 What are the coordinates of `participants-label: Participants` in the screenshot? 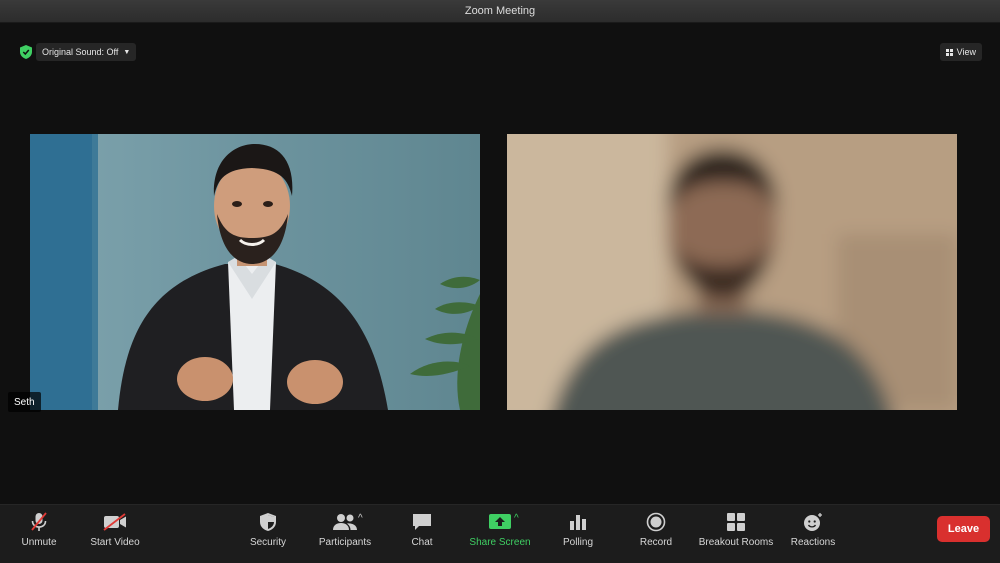 It's located at (345, 542).